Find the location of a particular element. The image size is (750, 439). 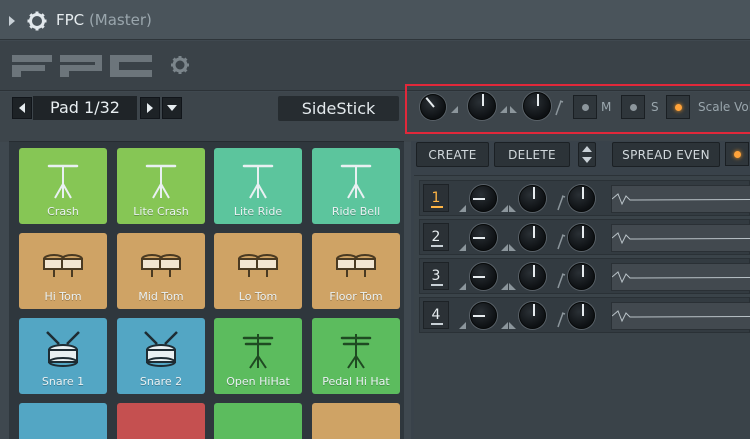

delete-layer-button: DELETE is located at coordinates (532, 154).